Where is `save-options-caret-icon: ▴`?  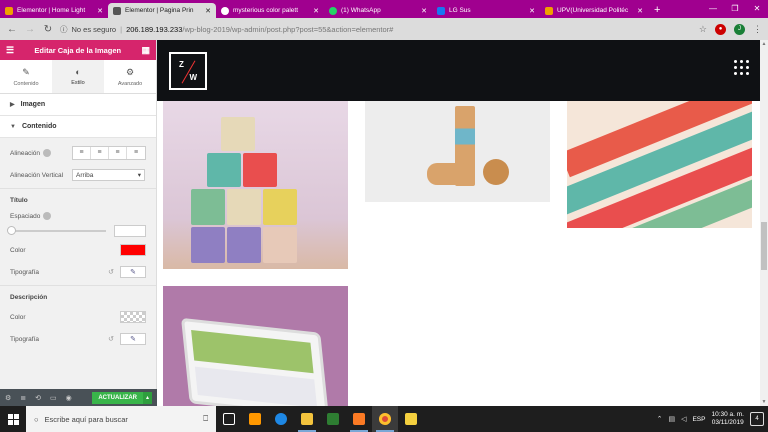 save-options-caret-icon: ▴ is located at coordinates (147, 397).